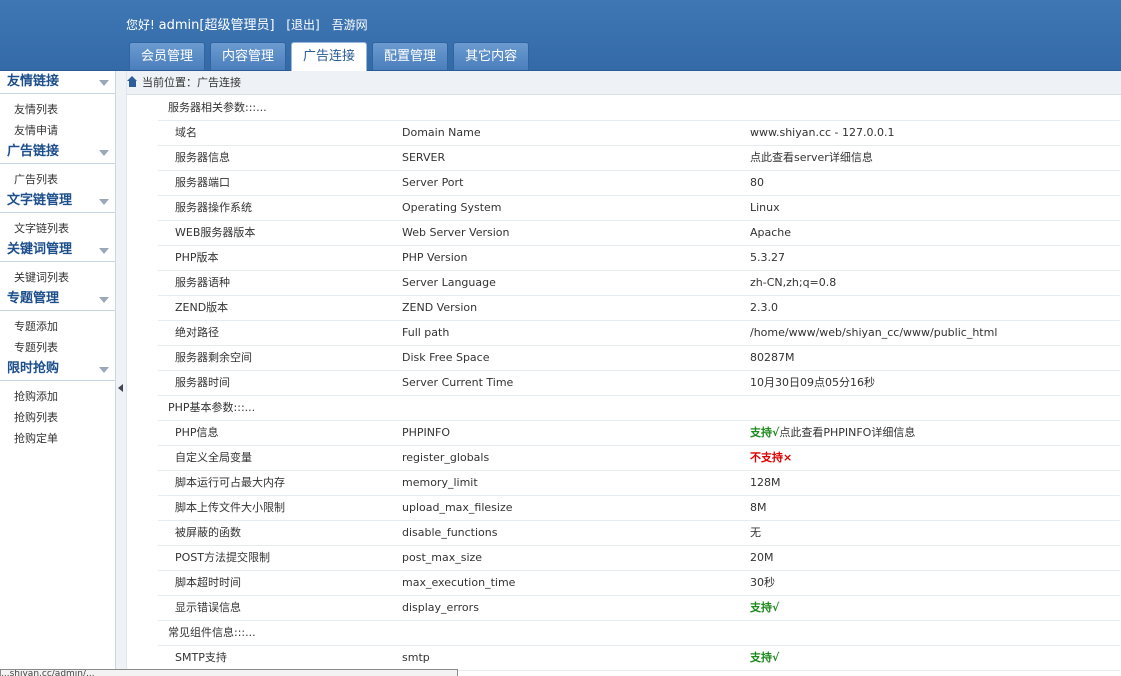 The width and height of the screenshot is (1121, 676). Describe the element at coordinates (33, 81) in the screenshot. I see `sidebar-group-title: 友情链接` at that location.